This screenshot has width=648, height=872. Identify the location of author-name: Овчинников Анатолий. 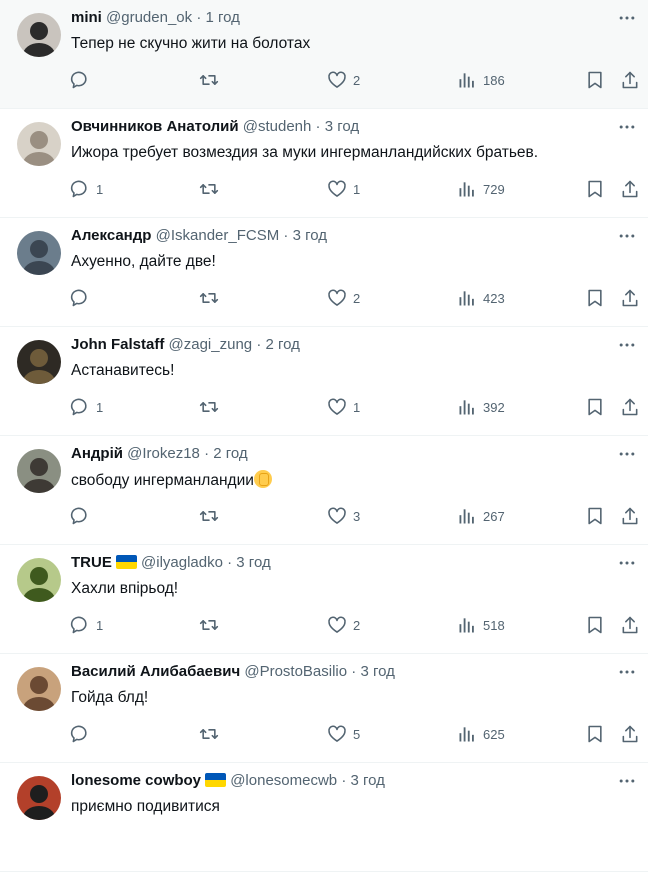
(155, 126).